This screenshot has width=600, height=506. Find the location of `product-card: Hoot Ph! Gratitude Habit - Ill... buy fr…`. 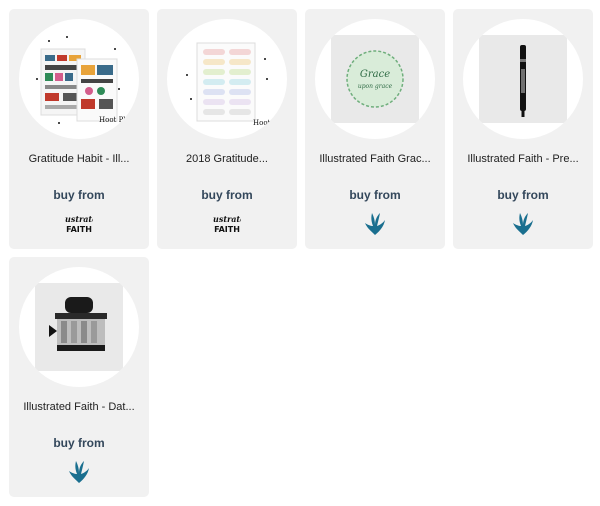

product-card: Hoot Ph! Gratitude Habit - Ill... buy fr… is located at coordinates (79, 129).